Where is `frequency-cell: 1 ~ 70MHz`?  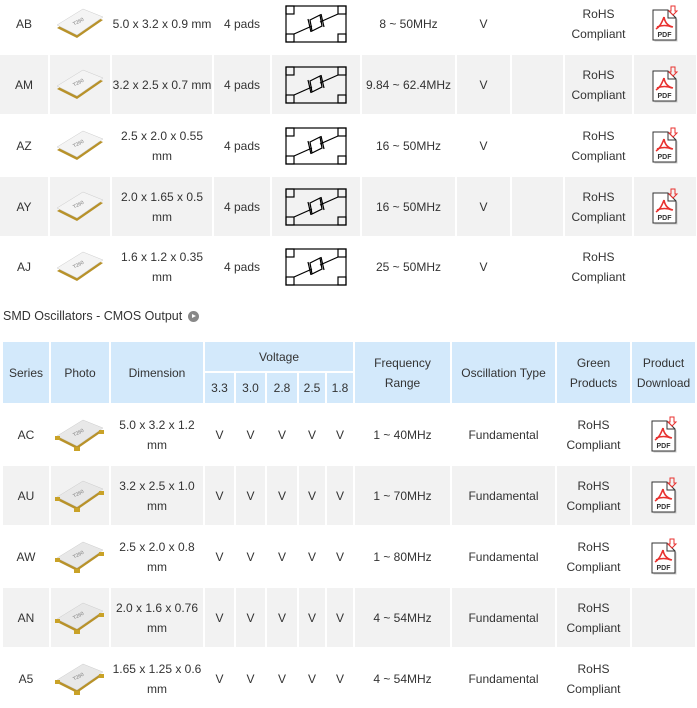 frequency-cell: 1 ~ 70MHz is located at coordinates (402, 495).